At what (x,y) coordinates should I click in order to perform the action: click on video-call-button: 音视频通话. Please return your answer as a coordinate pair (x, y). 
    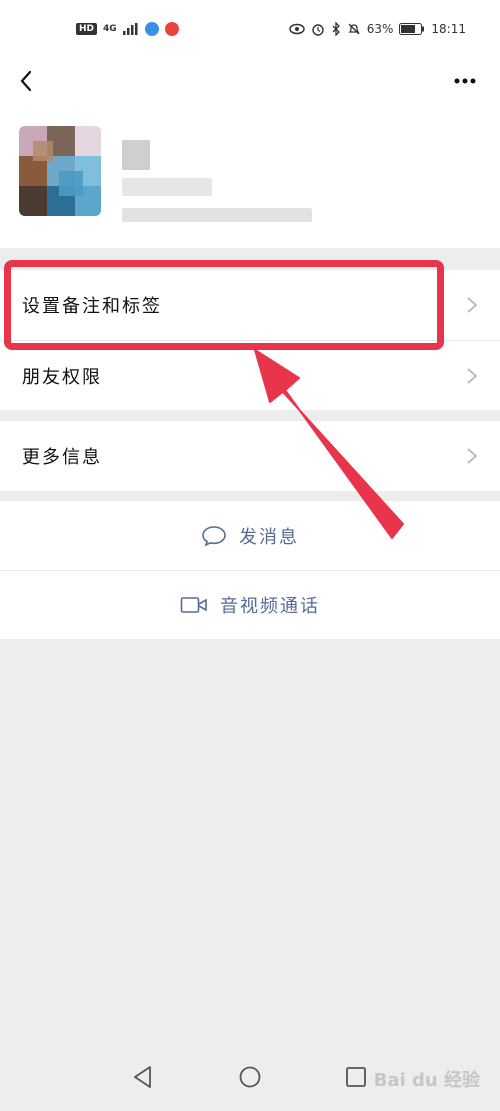
    Looking at the image, I should click on (250, 604).